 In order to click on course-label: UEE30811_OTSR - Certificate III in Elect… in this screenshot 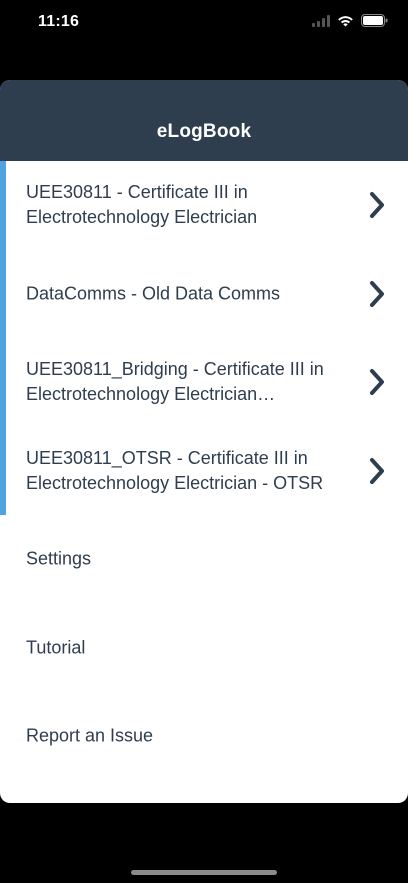, I will do `click(175, 470)`.